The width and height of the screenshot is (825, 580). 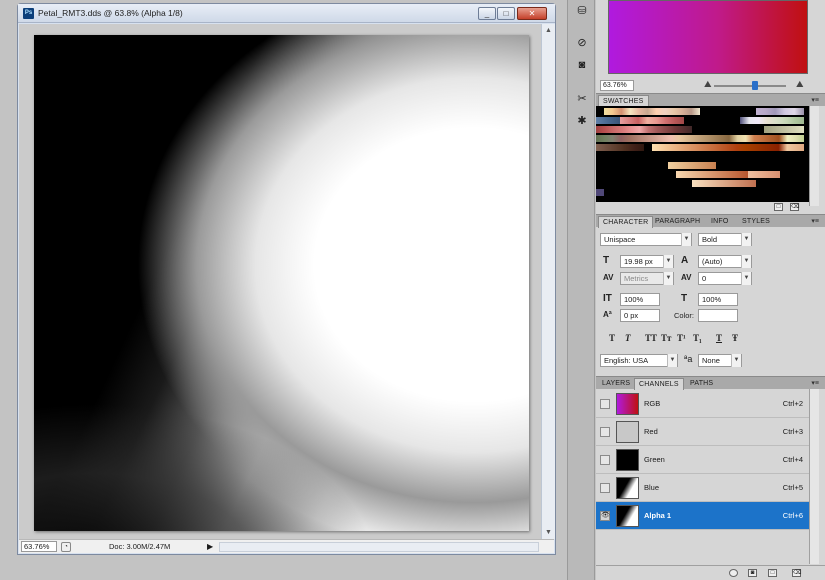 What do you see at coordinates (666, 338) in the screenshot?
I see `small-caps-button: Tт` at bounding box center [666, 338].